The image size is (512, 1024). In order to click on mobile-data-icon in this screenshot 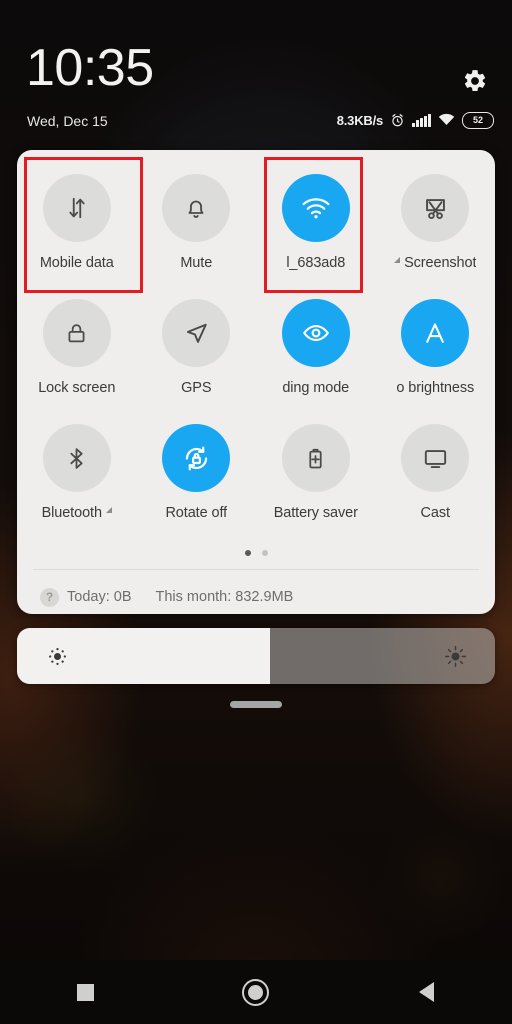, I will do `click(77, 208)`.